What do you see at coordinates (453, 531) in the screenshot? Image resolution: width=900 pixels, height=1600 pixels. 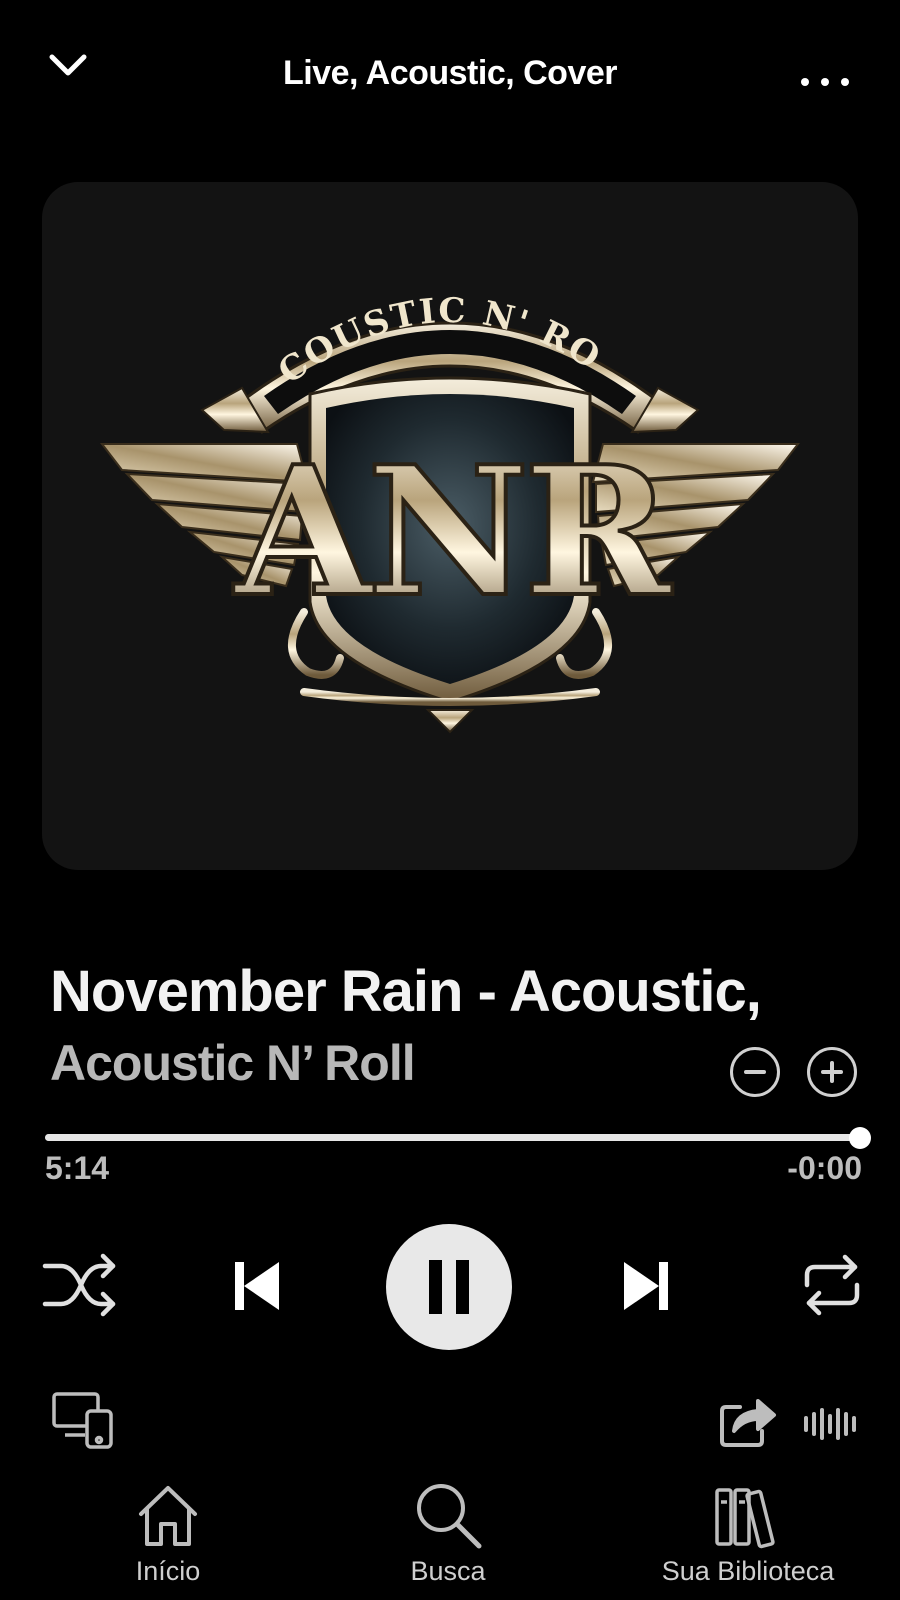 I see `svg-text: ANR` at bounding box center [453, 531].